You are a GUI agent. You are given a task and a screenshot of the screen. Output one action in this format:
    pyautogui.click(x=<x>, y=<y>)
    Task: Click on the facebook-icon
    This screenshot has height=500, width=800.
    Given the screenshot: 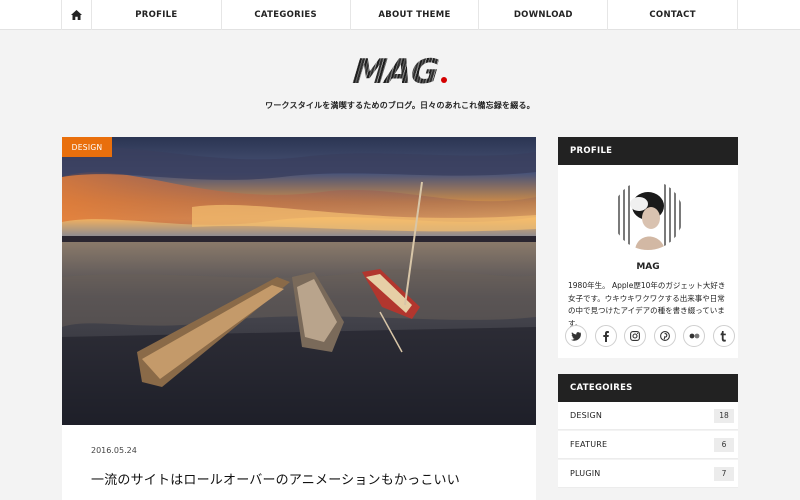 What is the action you would take?
    pyautogui.click(x=605, y=336)
    